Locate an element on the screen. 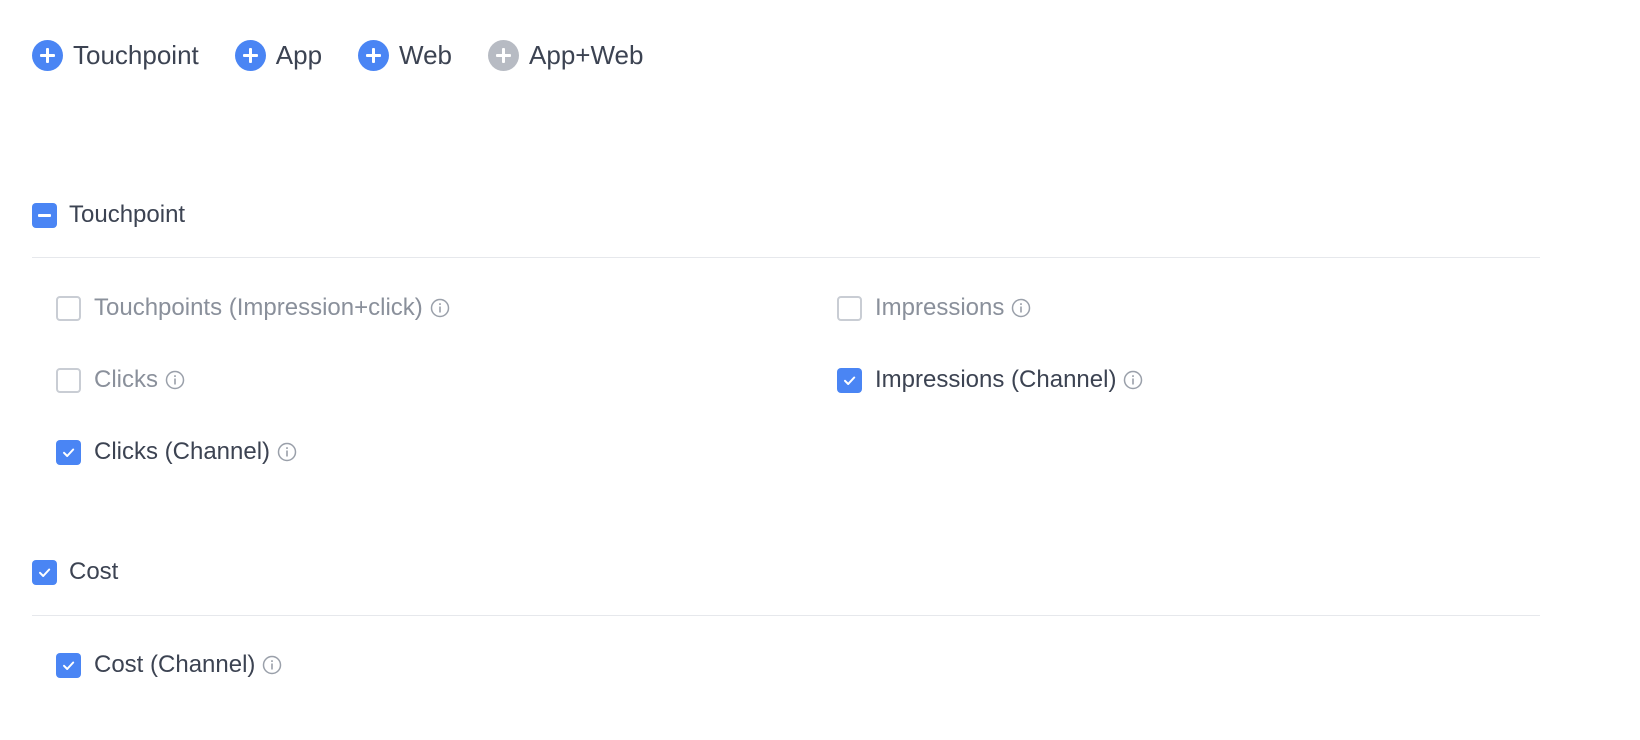 This screenshot has width=1640, height=740. section-touchpoint-title: Touchpoint is located at coordinates (127, 214).